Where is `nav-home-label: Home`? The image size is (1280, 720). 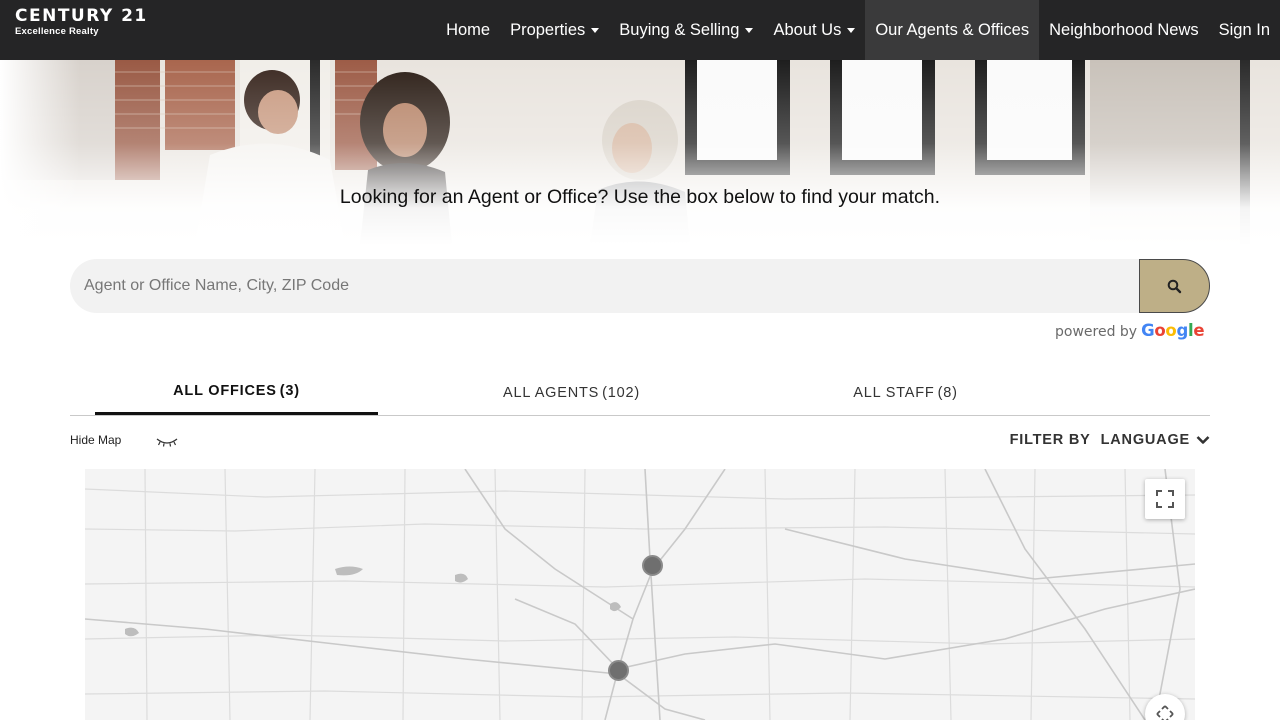 nav-home-label: Home is located at coordinates (468, 29).